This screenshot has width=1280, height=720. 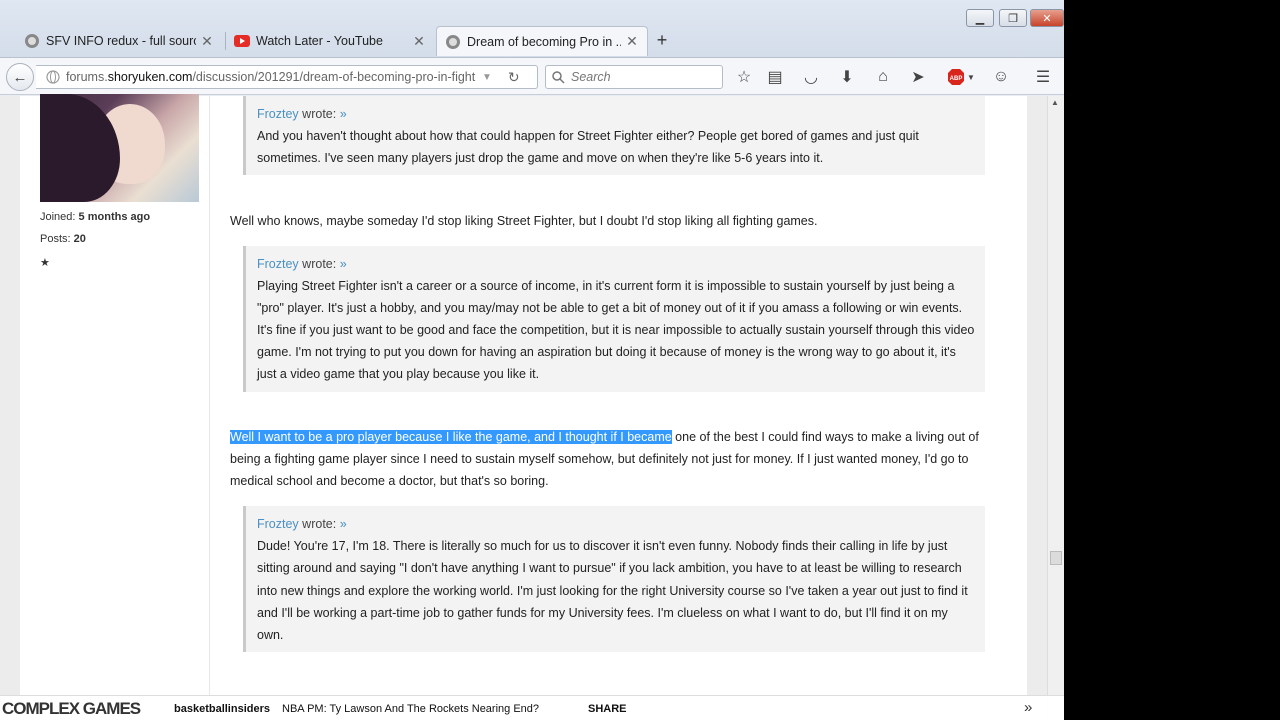 I want to click on tab-sfv-info: SFV INFO redux - full sourc... ✕, so click(x=119, y=41).